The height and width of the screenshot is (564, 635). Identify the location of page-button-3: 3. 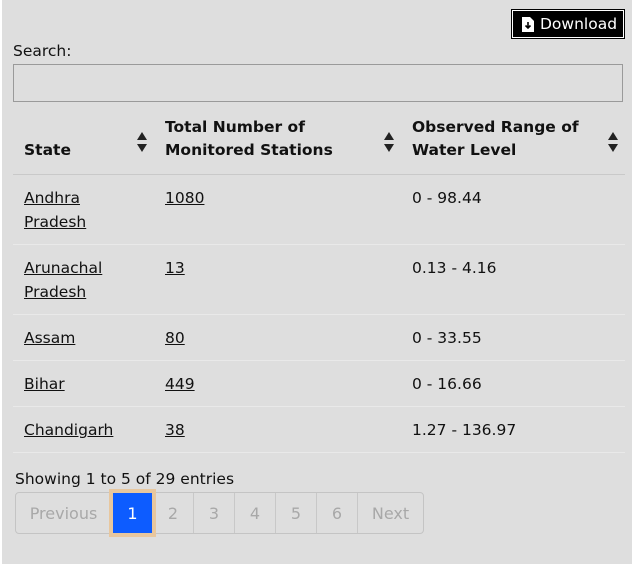
(214, 513).